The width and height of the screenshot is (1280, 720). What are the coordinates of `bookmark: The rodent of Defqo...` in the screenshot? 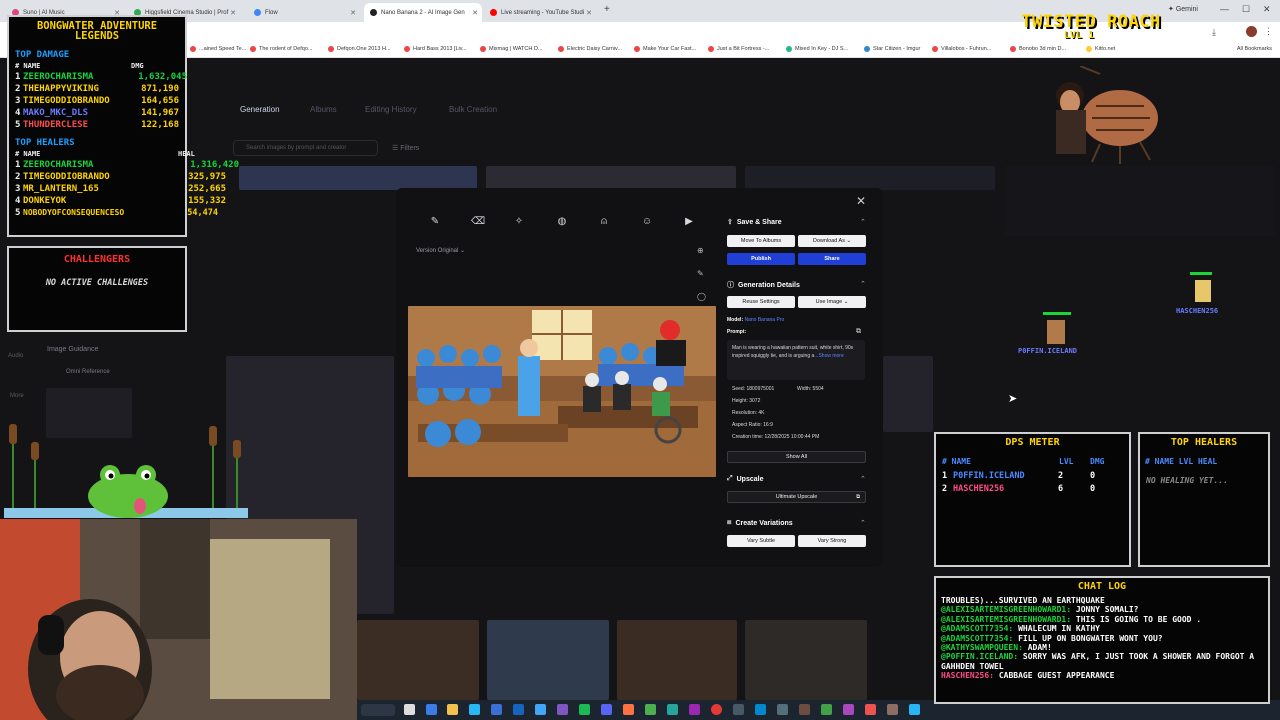 It's located at (281, 49).